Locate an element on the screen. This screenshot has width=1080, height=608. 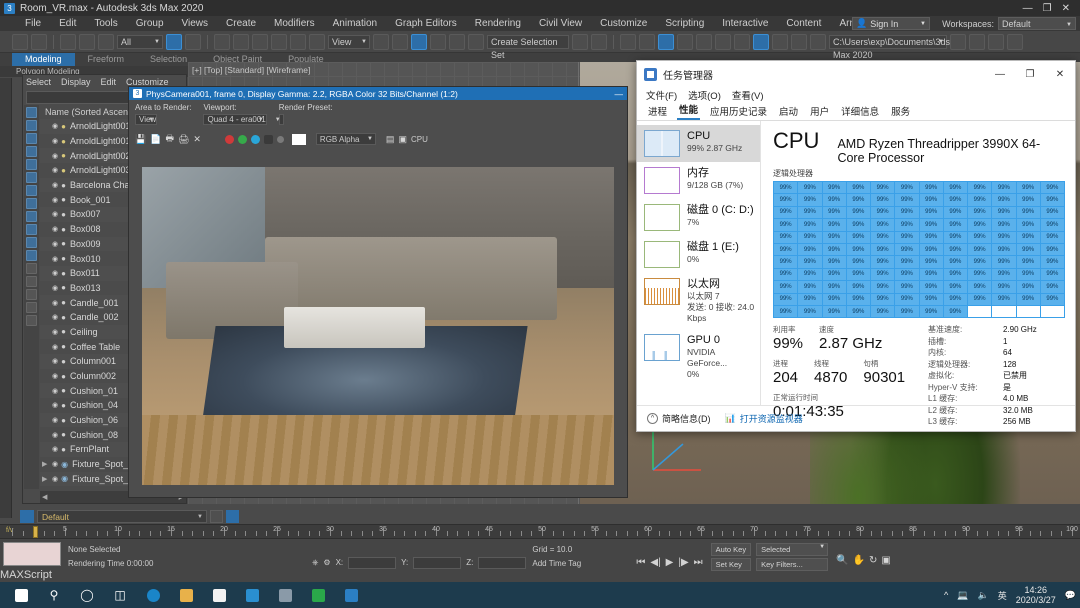
tray-expand-icon: ^ is located at coordinates (946, 595).